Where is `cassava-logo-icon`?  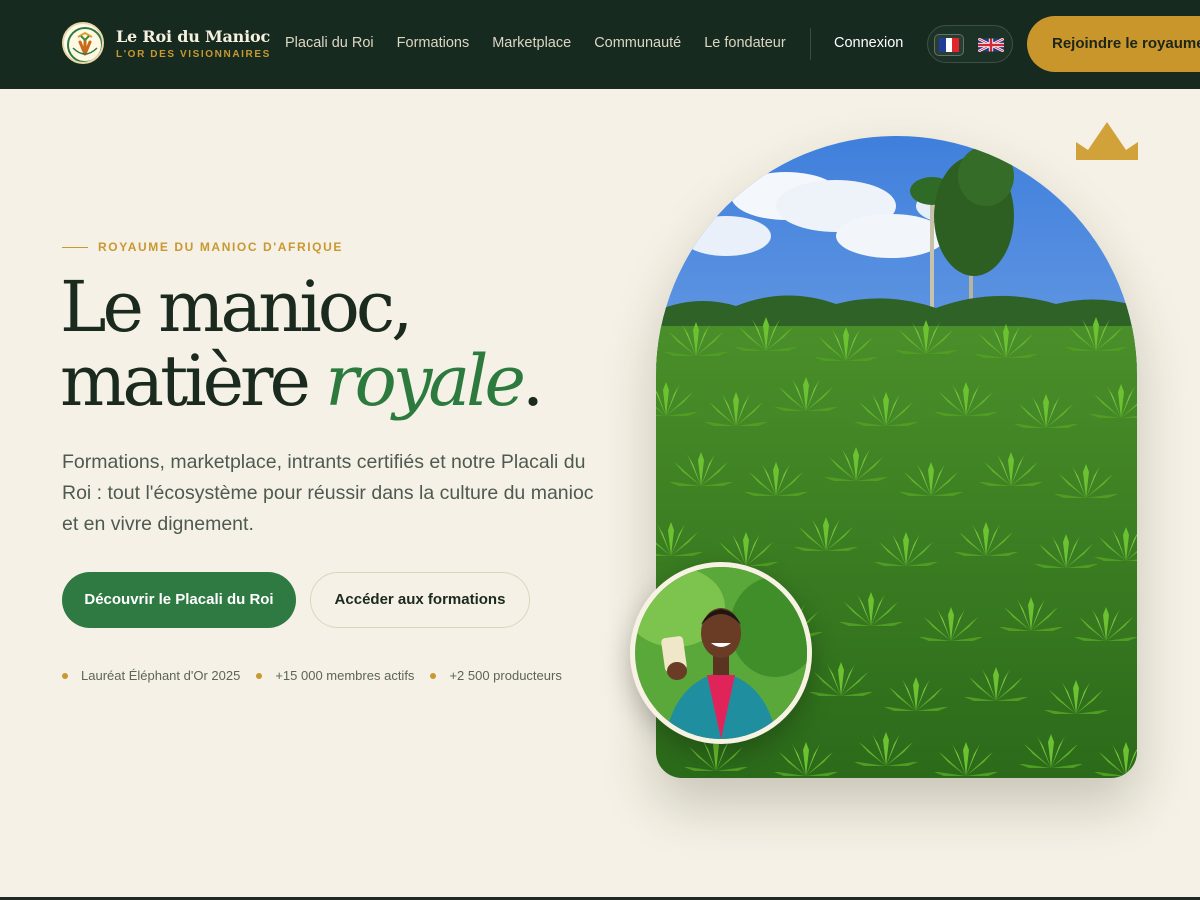 cassava-logo-icon is located at coordinates (83, 43).